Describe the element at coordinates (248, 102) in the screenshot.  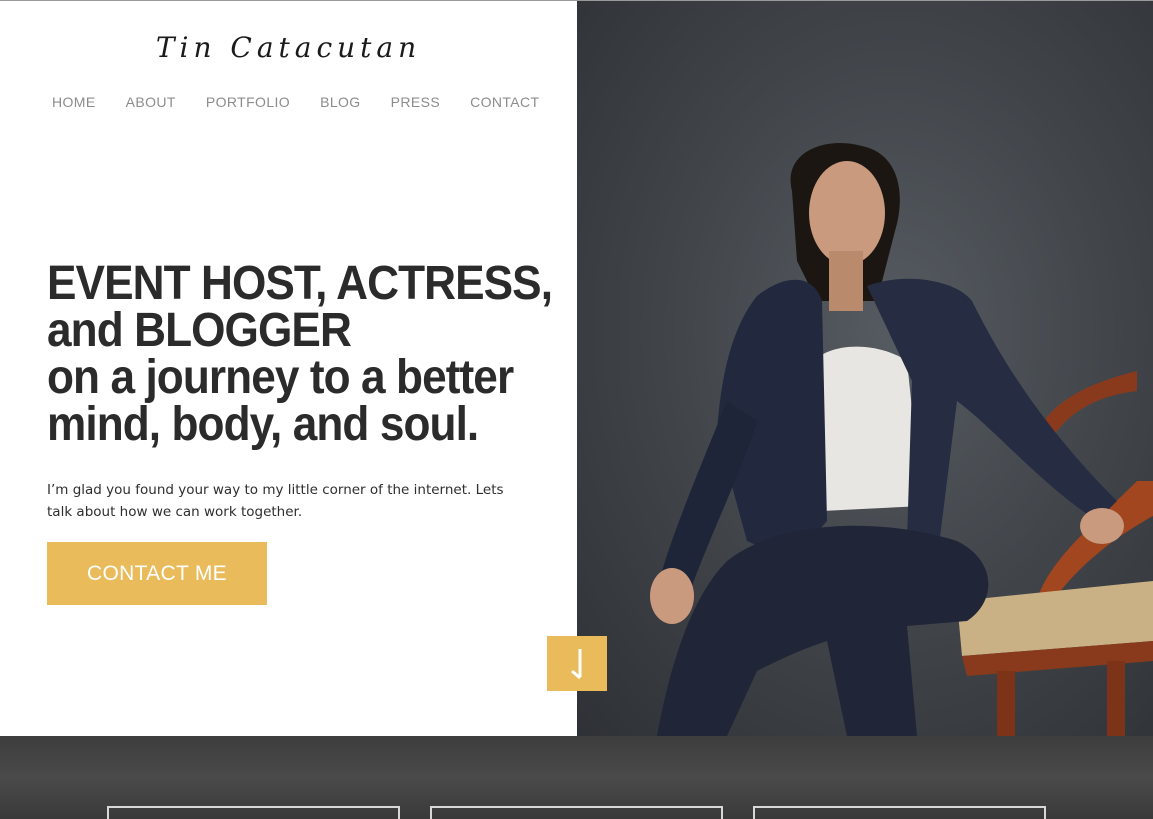
I see `nav-portfolio: PORTFOLIO` at that location.